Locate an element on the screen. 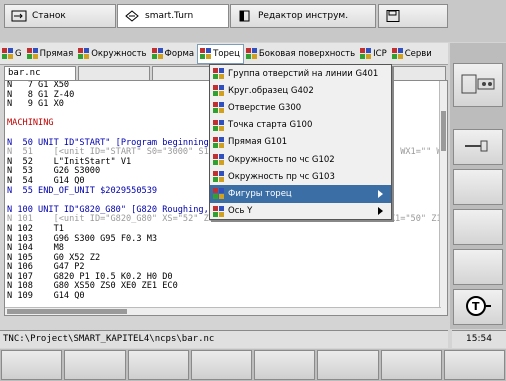 This screenshot has height=381, width=506. tab-machine-label: Станок is located at coordinates (49, 16).